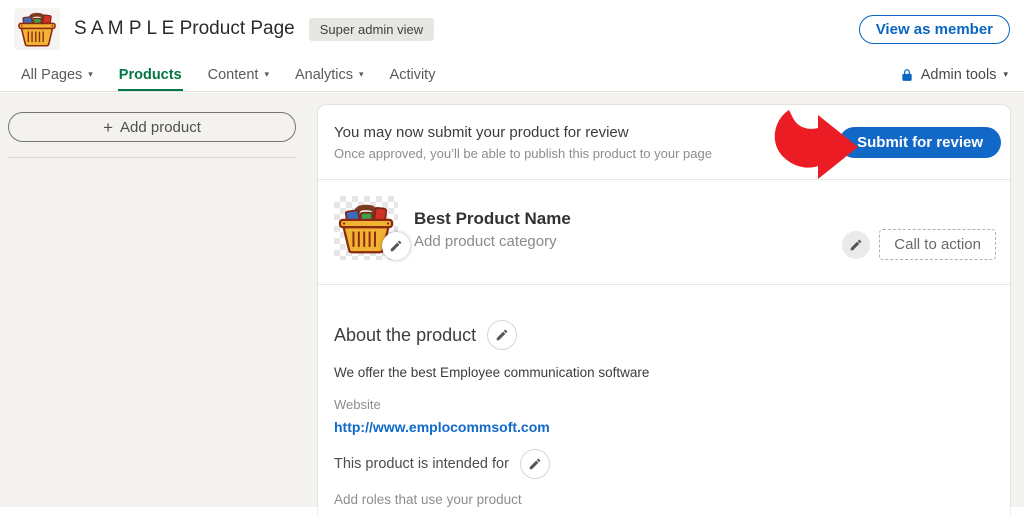 Image resolution: width=1024 pixels, height=516 pixels. What do you see at coordinates (371, 29) in the screenshot?
I see `super-admin-badge: Super admin view` at bounding box center [371, 29].